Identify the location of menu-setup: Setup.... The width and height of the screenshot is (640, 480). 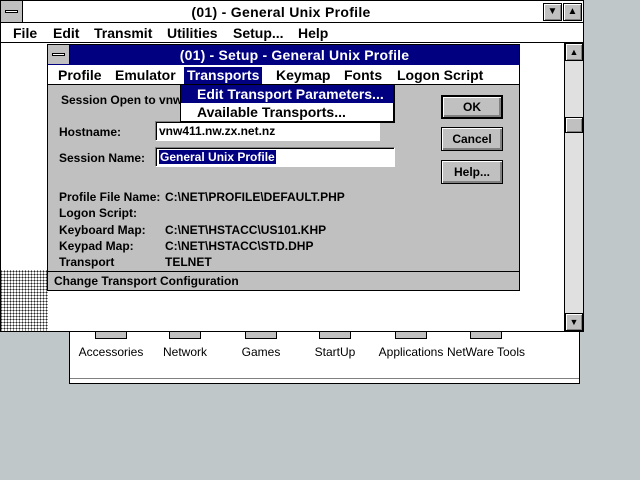
(258, 33).